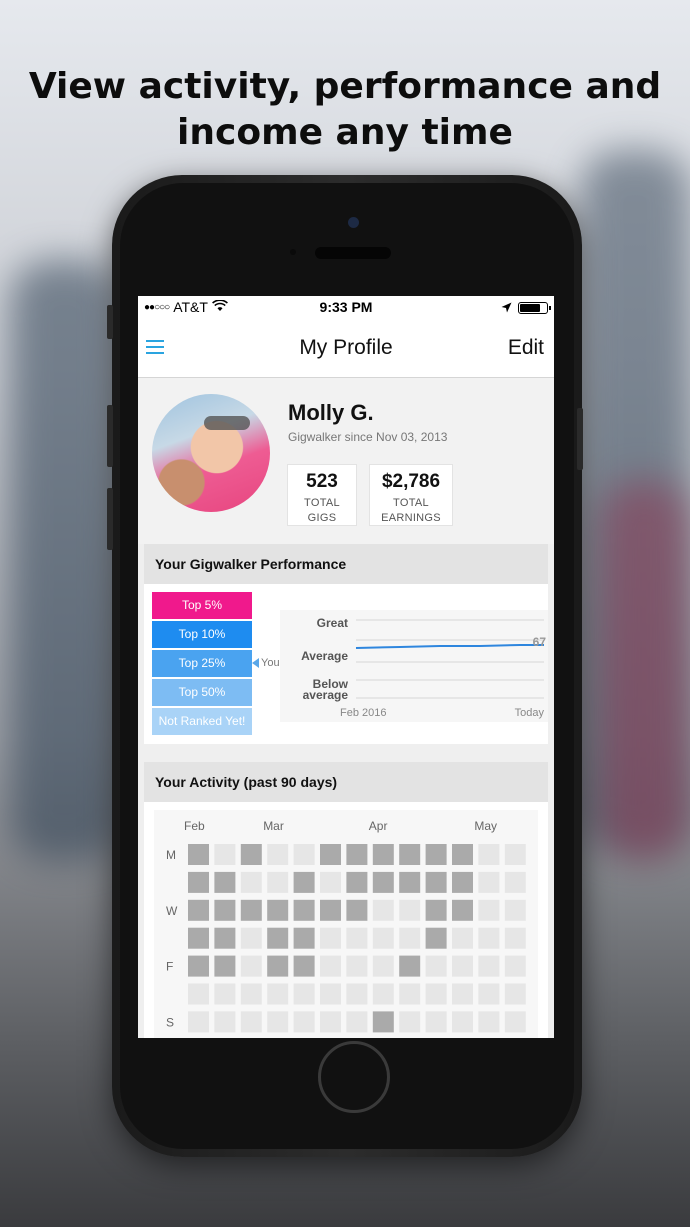  What do you see at coordinates (227, 423) in the screenshot?
I see `sunglasses-graphic` at bounding box center [227, 423].